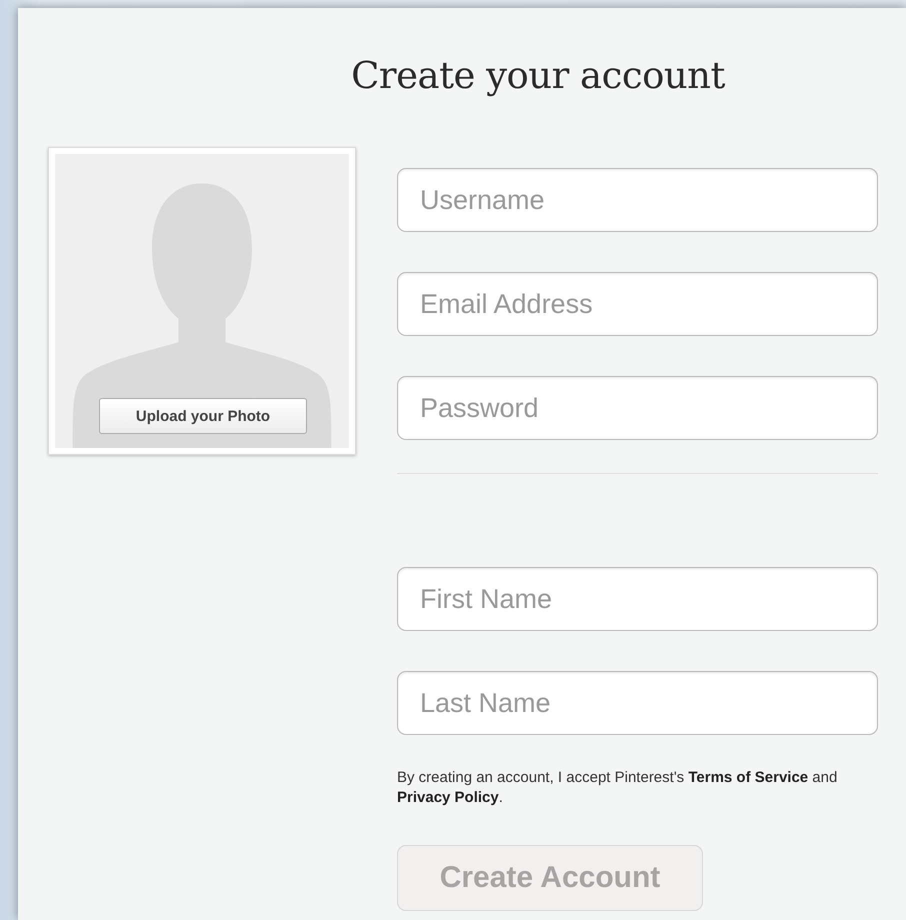  Describe the element at coordinates (637, 200) in the screenshot. I see `input-field: Username` at that location.